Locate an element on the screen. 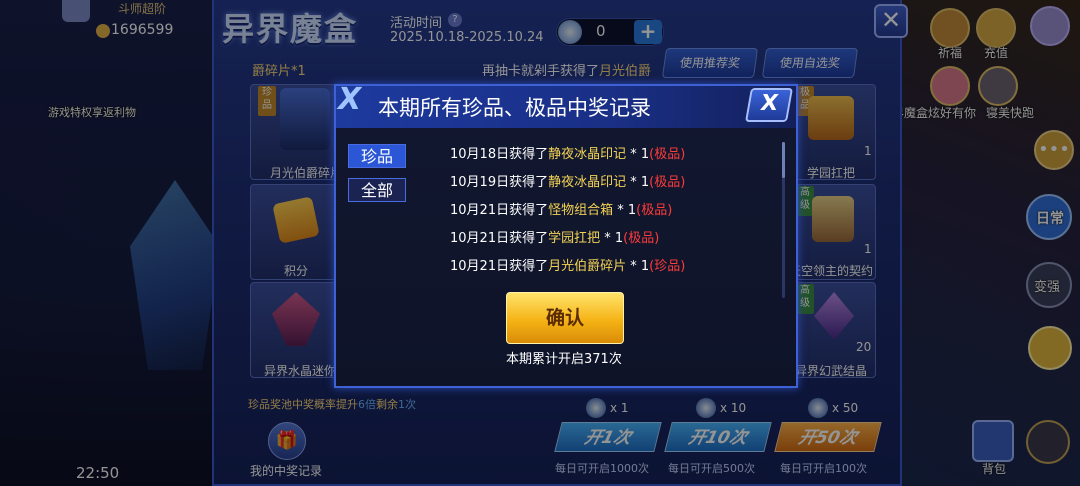 The image size is (1080, 486). scrollbar-thumb is located at coordinates (783, 160).